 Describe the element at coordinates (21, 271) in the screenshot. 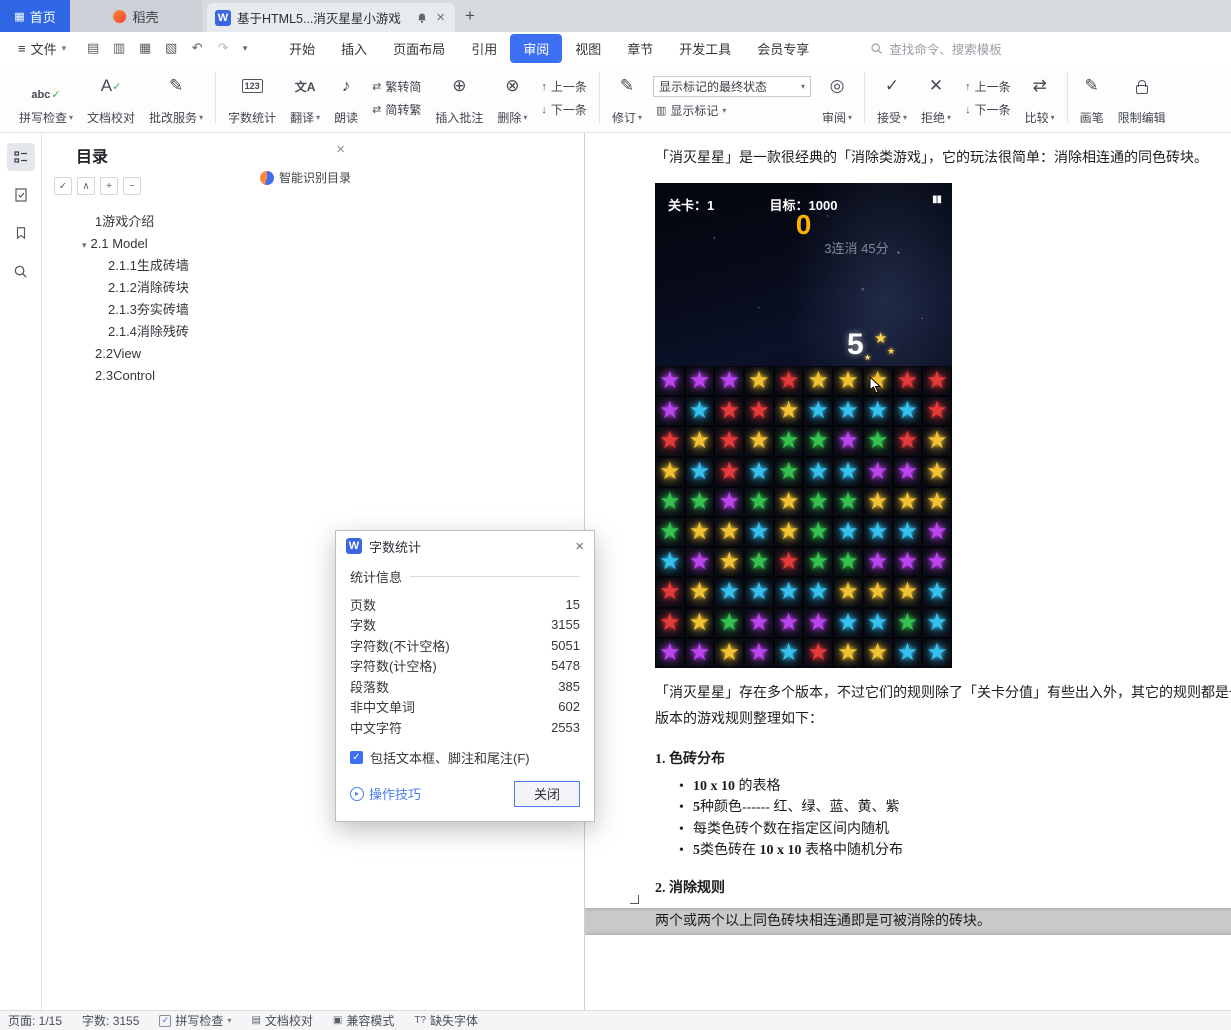

I see `find-pane-button` at that location.